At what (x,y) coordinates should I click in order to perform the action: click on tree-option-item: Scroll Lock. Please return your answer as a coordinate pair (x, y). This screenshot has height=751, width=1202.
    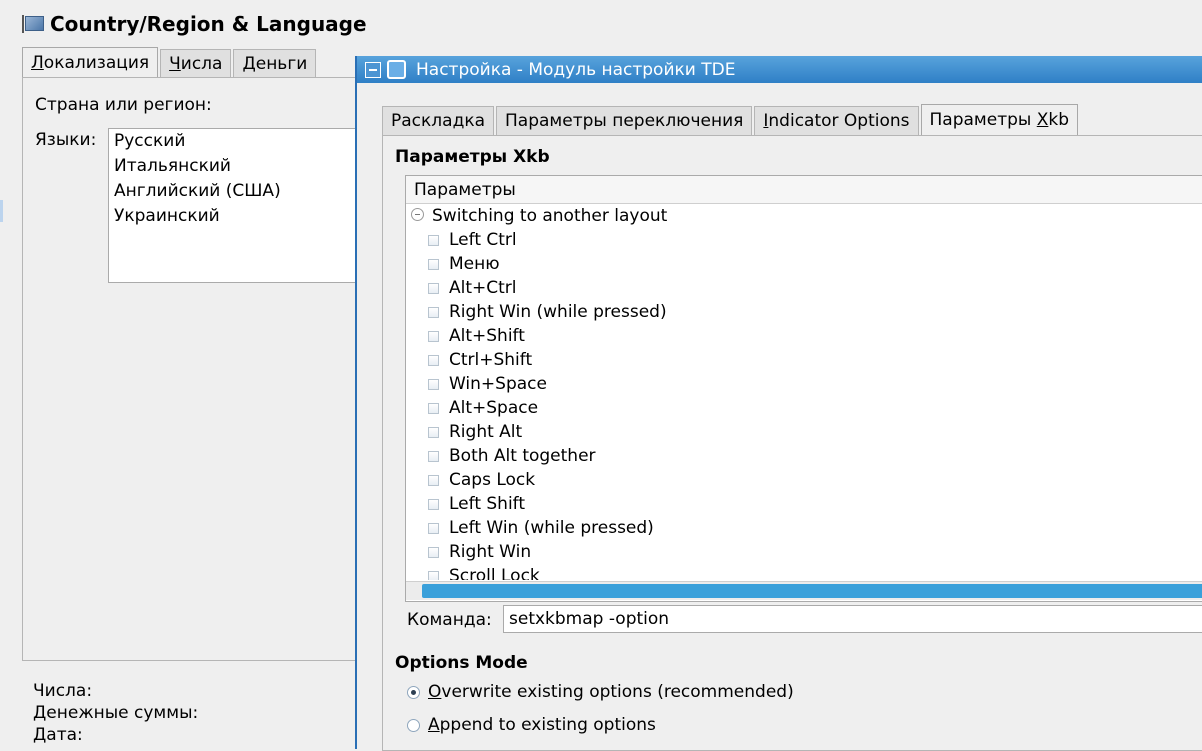
    Looking at the image, I should click on (804, 572).